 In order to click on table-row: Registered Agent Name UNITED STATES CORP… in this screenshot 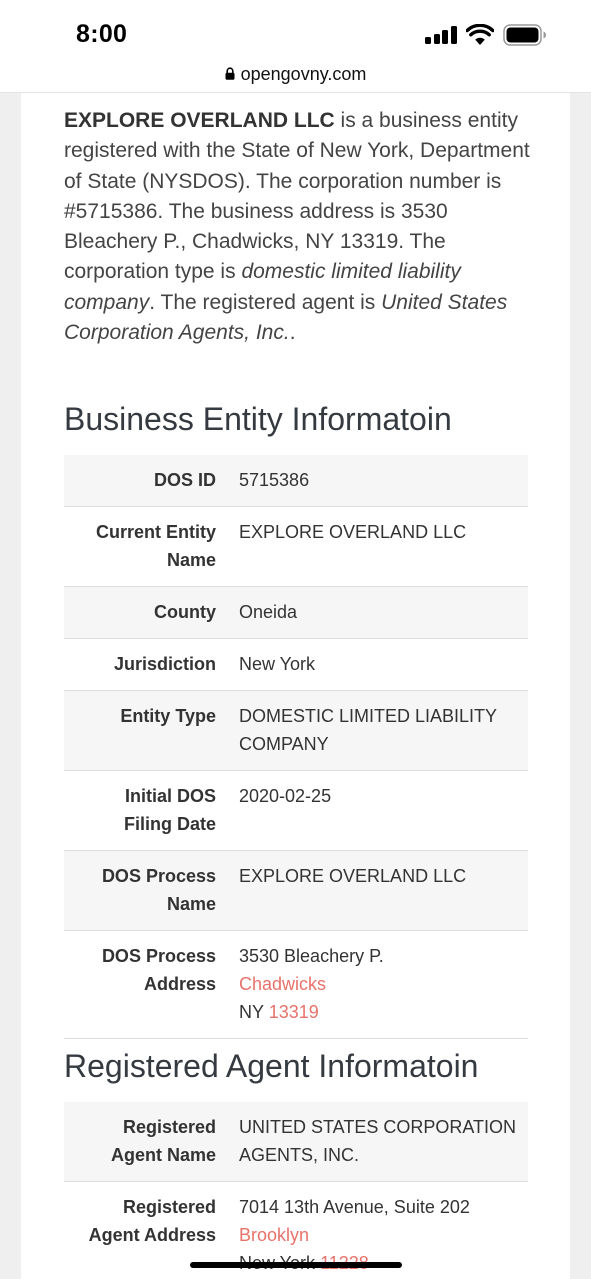, I will do `click(296, 1142)`.